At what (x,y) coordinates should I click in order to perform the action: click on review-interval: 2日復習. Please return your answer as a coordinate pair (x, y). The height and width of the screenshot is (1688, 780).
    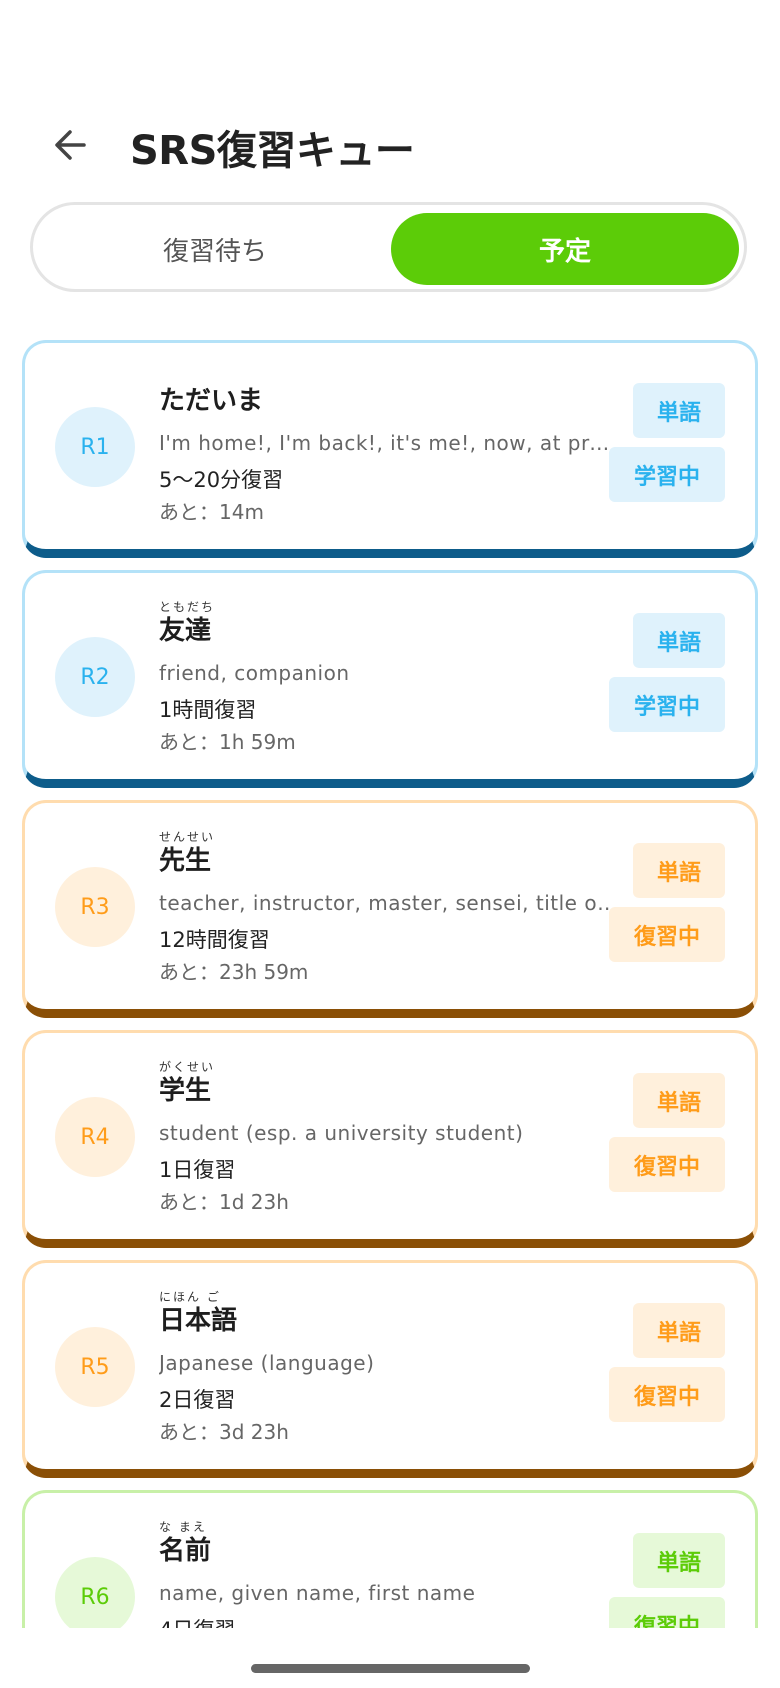
    Looking at the image, I should click on (197, 1400).